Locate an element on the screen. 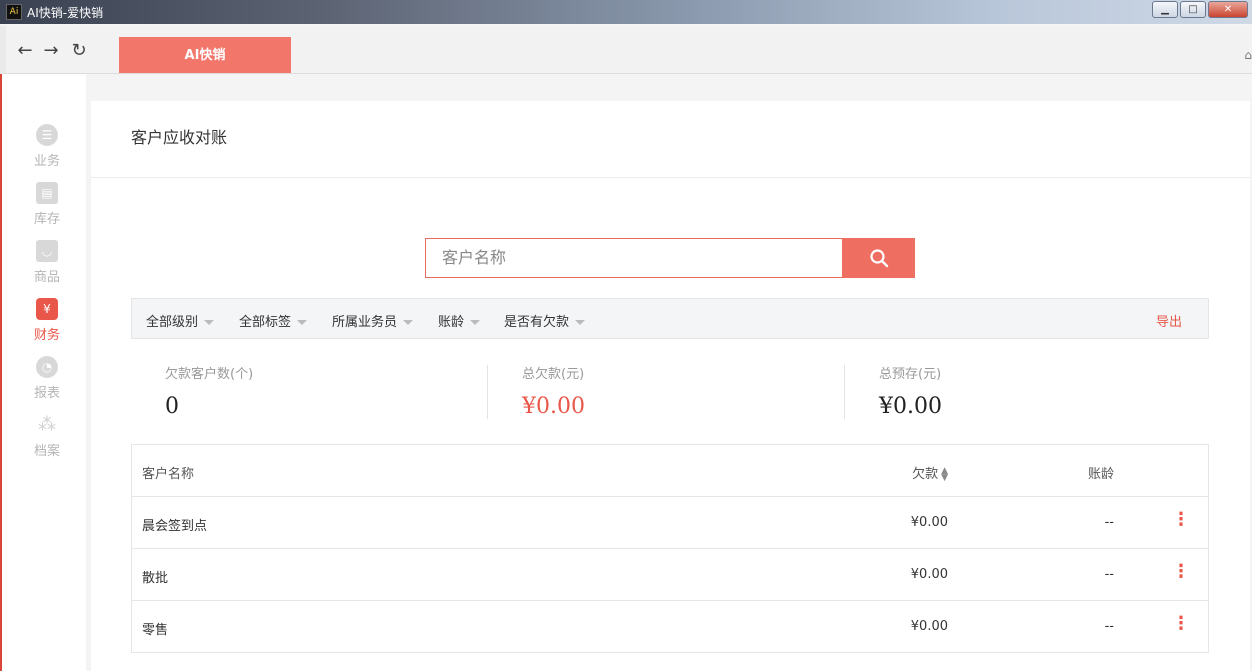 This screenshot has width=1252, height=671. list-icon: ☰ is located at coordinates (47, 135).